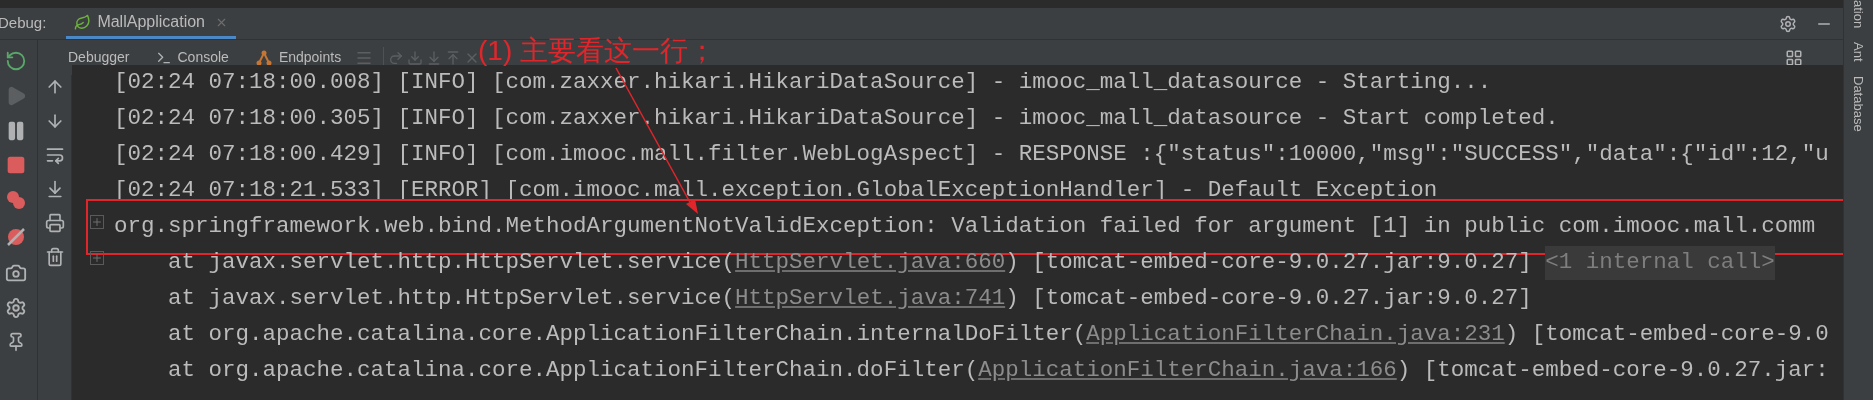 The width and height of the screenshot is (1873, 400). I want to click on source-link: HttpServlet.java:741, so click(870, 299).